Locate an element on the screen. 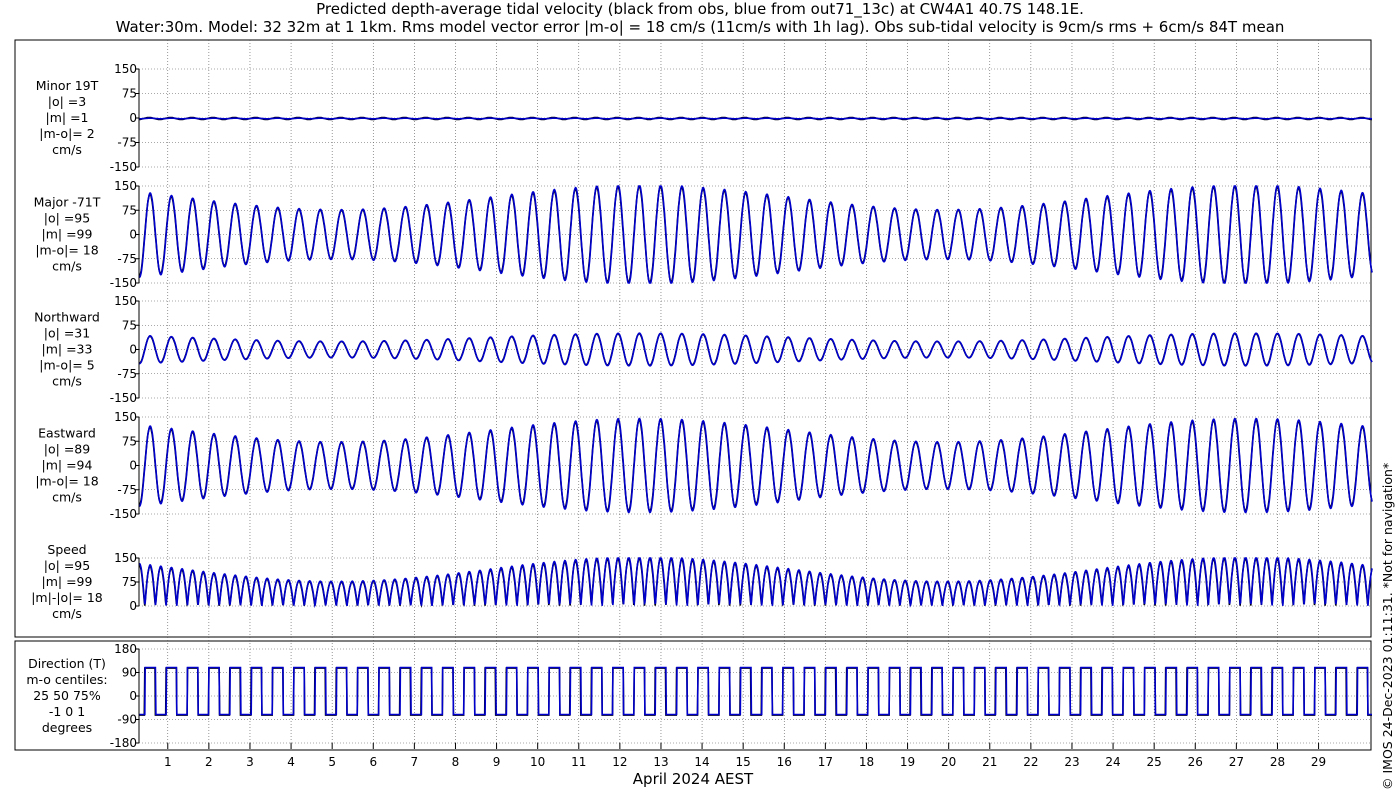 The height and width of the screenshot is (800, 1400). y-tick-label: 180 is located at coordinates (125, 649).